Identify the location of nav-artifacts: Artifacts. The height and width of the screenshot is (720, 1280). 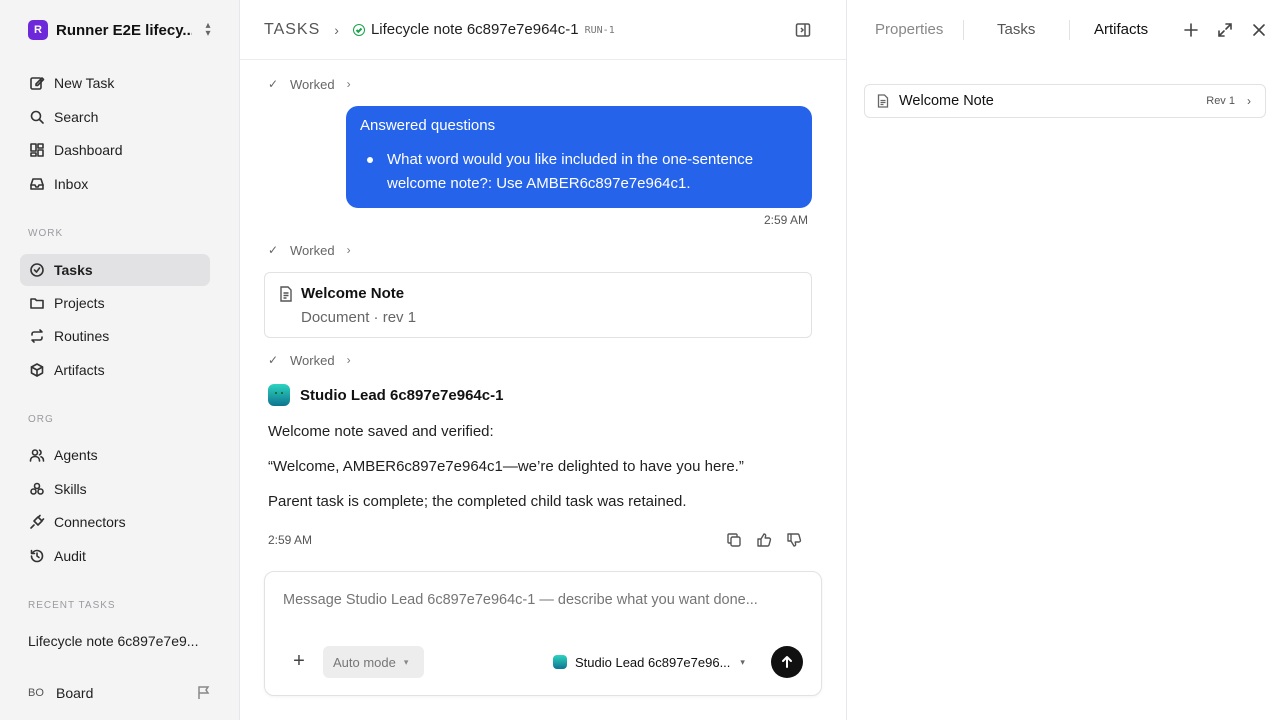
(115, 370).